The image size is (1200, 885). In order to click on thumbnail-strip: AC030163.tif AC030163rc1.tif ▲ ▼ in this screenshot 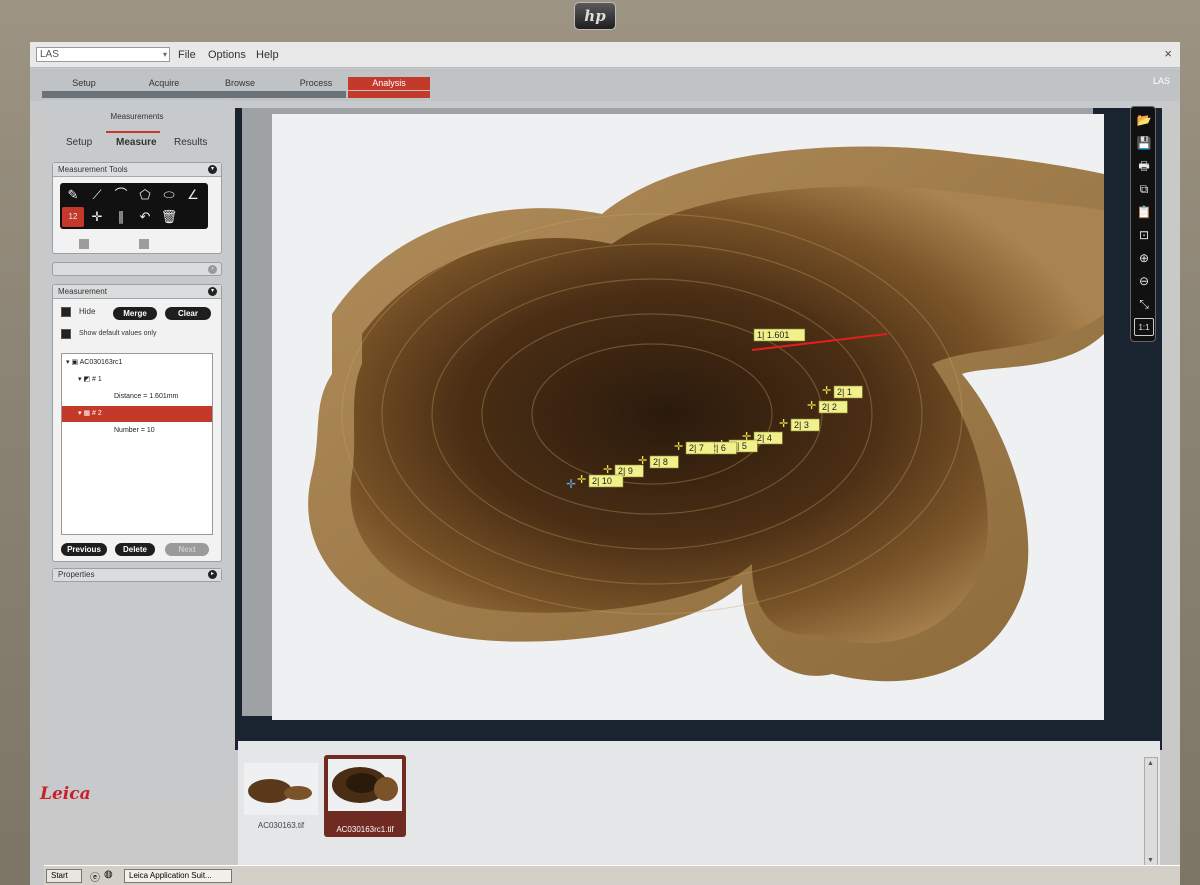, I will do `click(699, 803)`.